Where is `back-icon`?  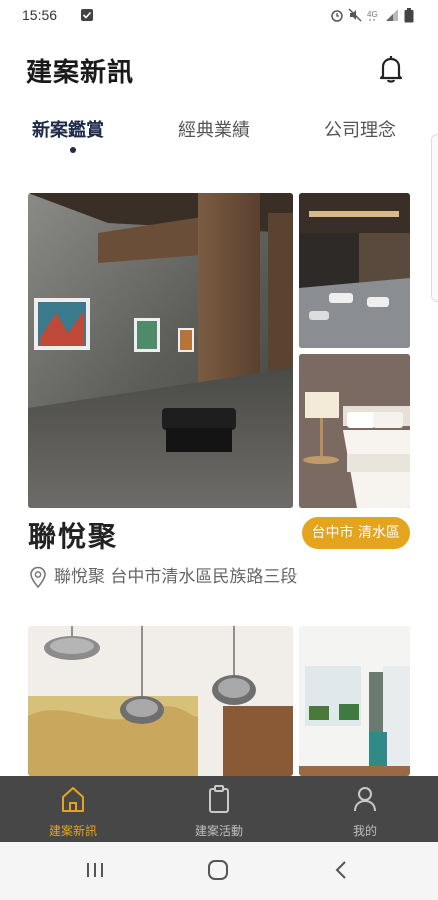 back-icon is located at coordinates (342, 870).